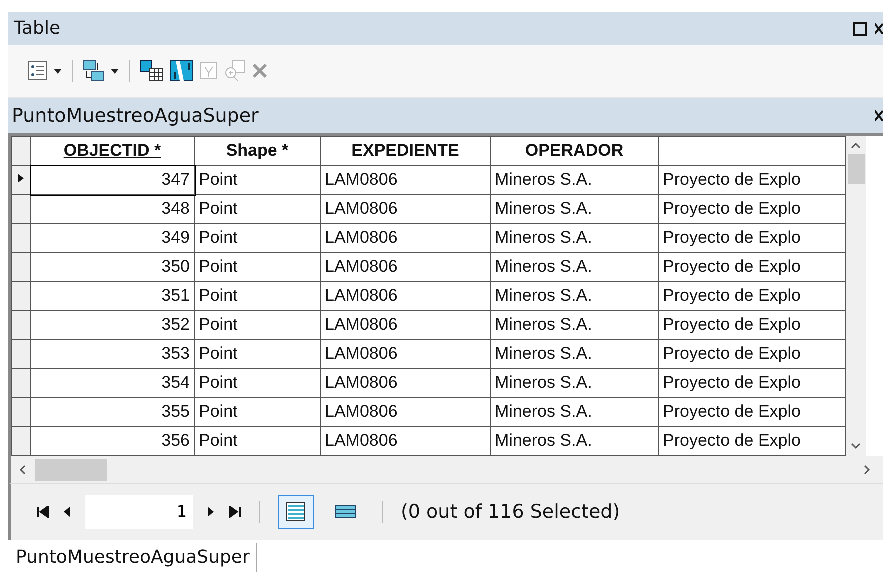  What do you see at coordinates (21, 151) in the screenshot?
I see `corner-cell` at bounding box center [21, 151].